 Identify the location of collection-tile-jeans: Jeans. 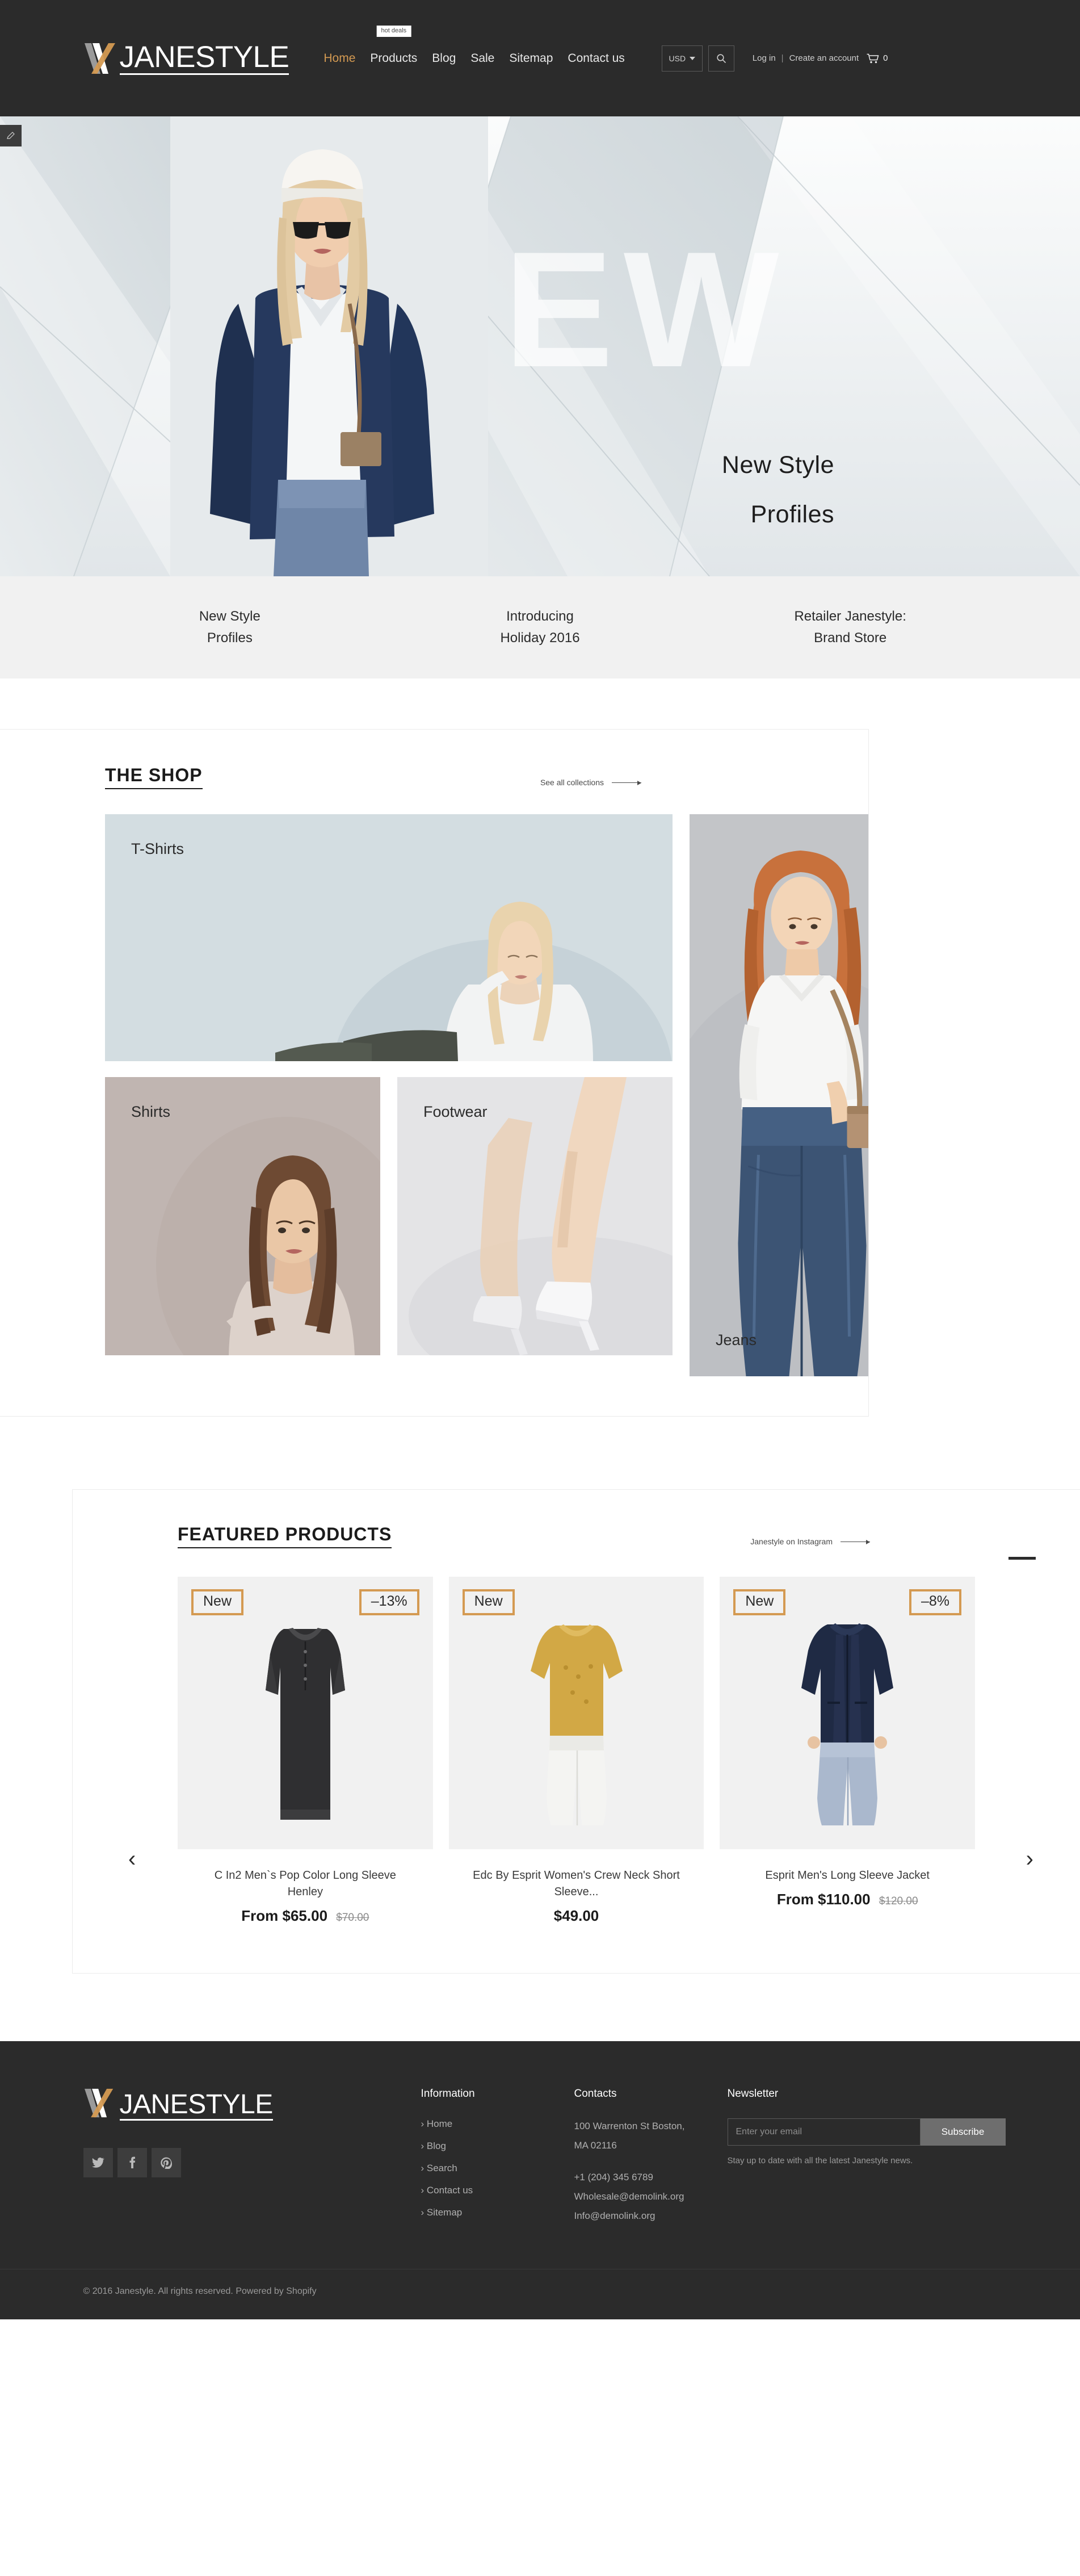
(779, 1095).